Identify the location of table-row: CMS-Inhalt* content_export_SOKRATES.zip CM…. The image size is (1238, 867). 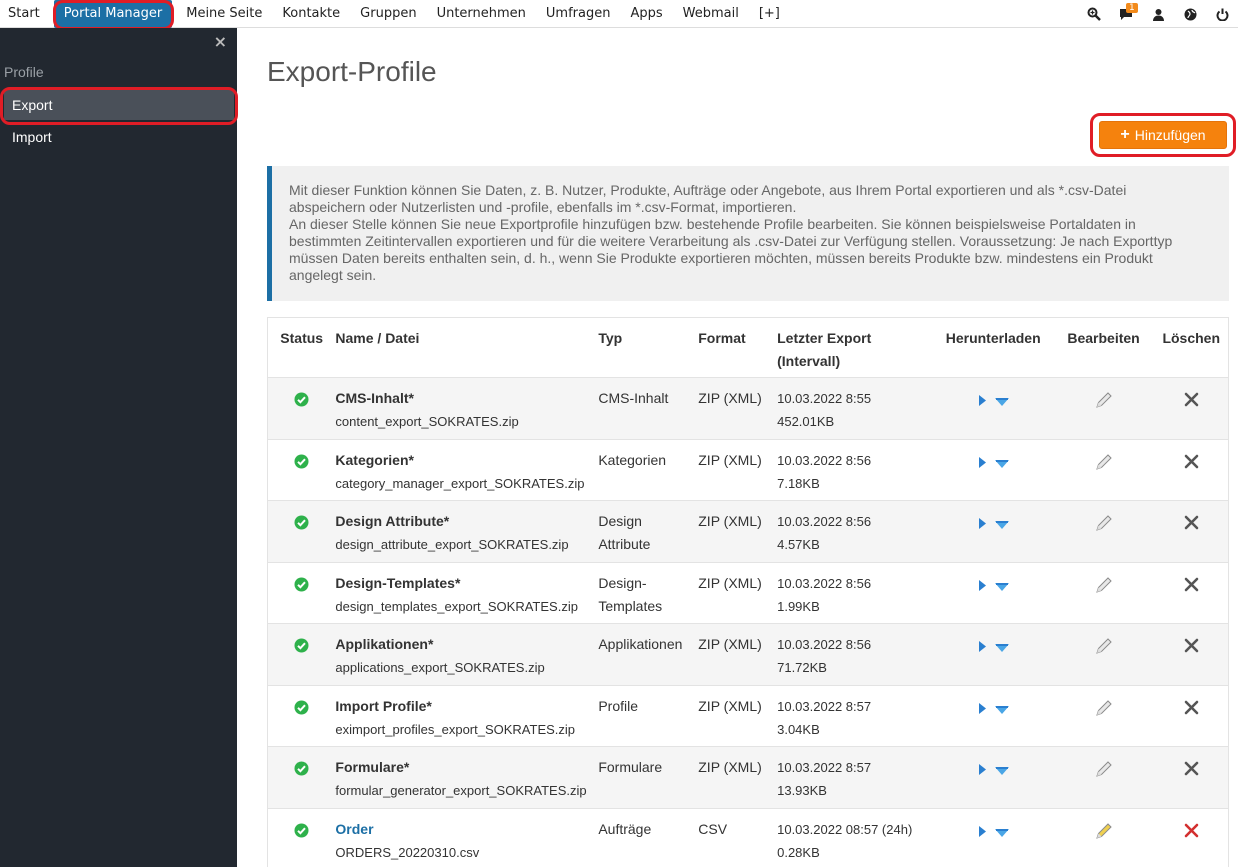
(748, 408).